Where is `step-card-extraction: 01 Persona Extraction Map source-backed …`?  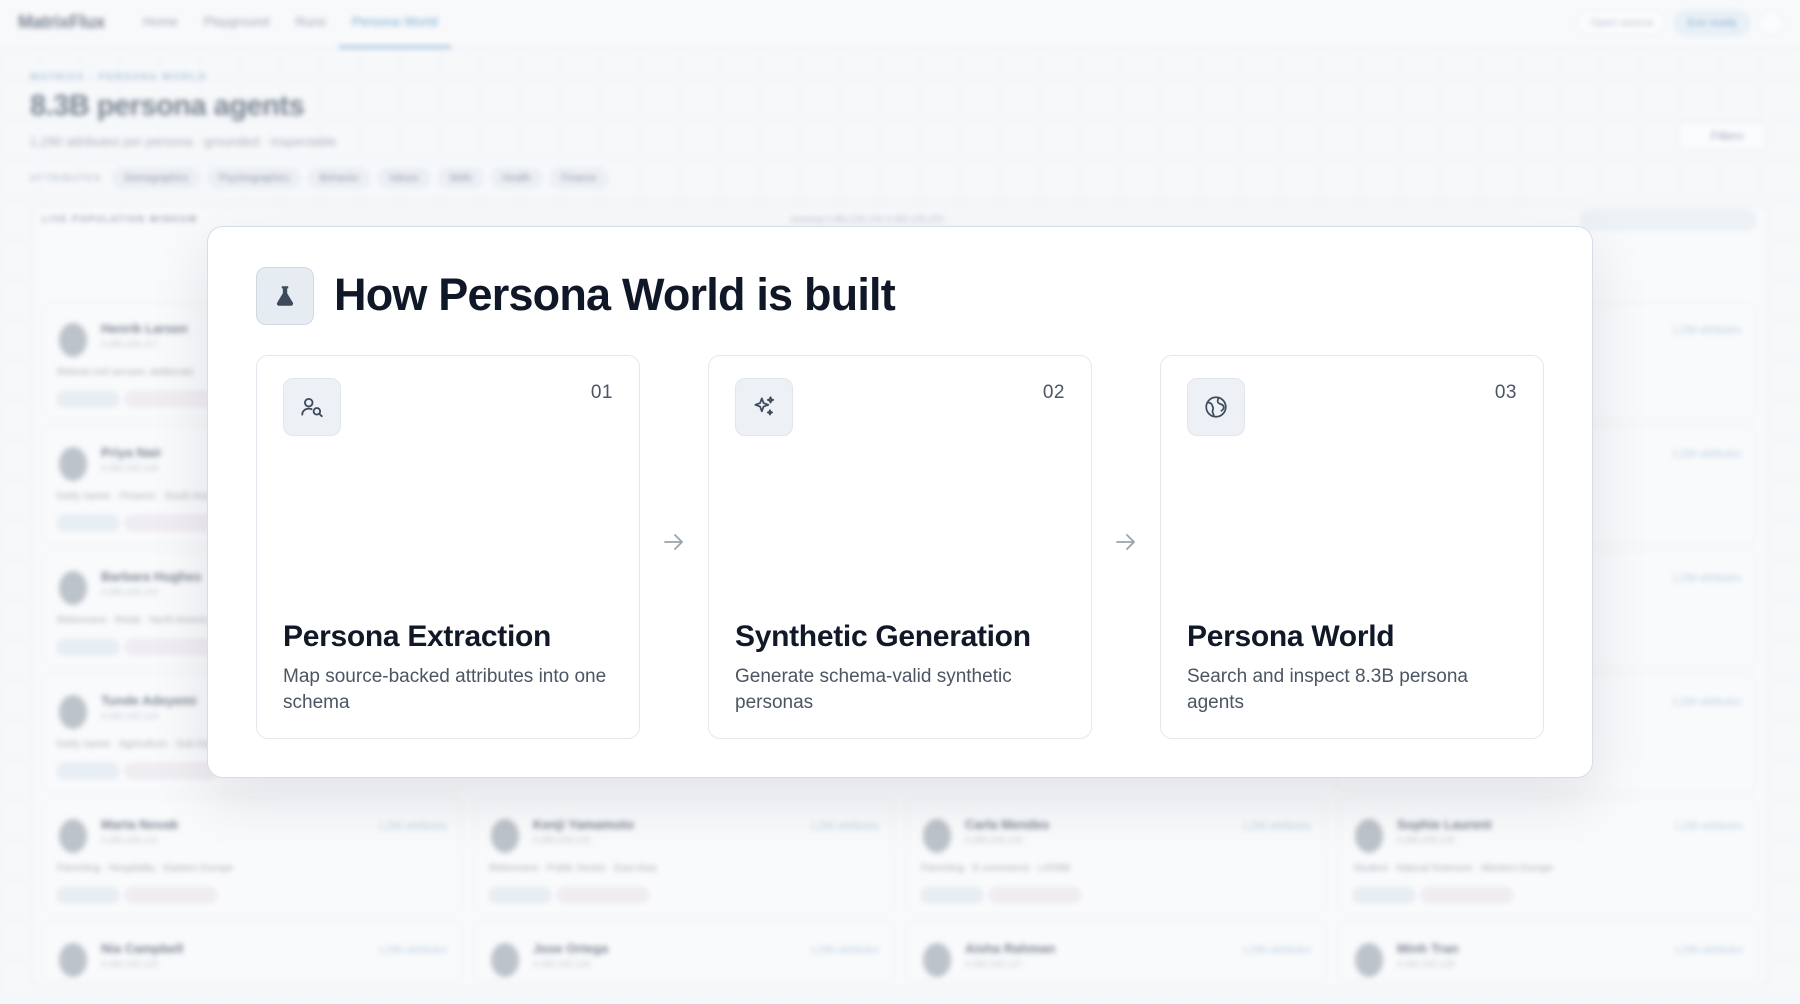
step-card-extraction: 01 Persona Extraction Map source-backed … is located at coordinates (448, 547).